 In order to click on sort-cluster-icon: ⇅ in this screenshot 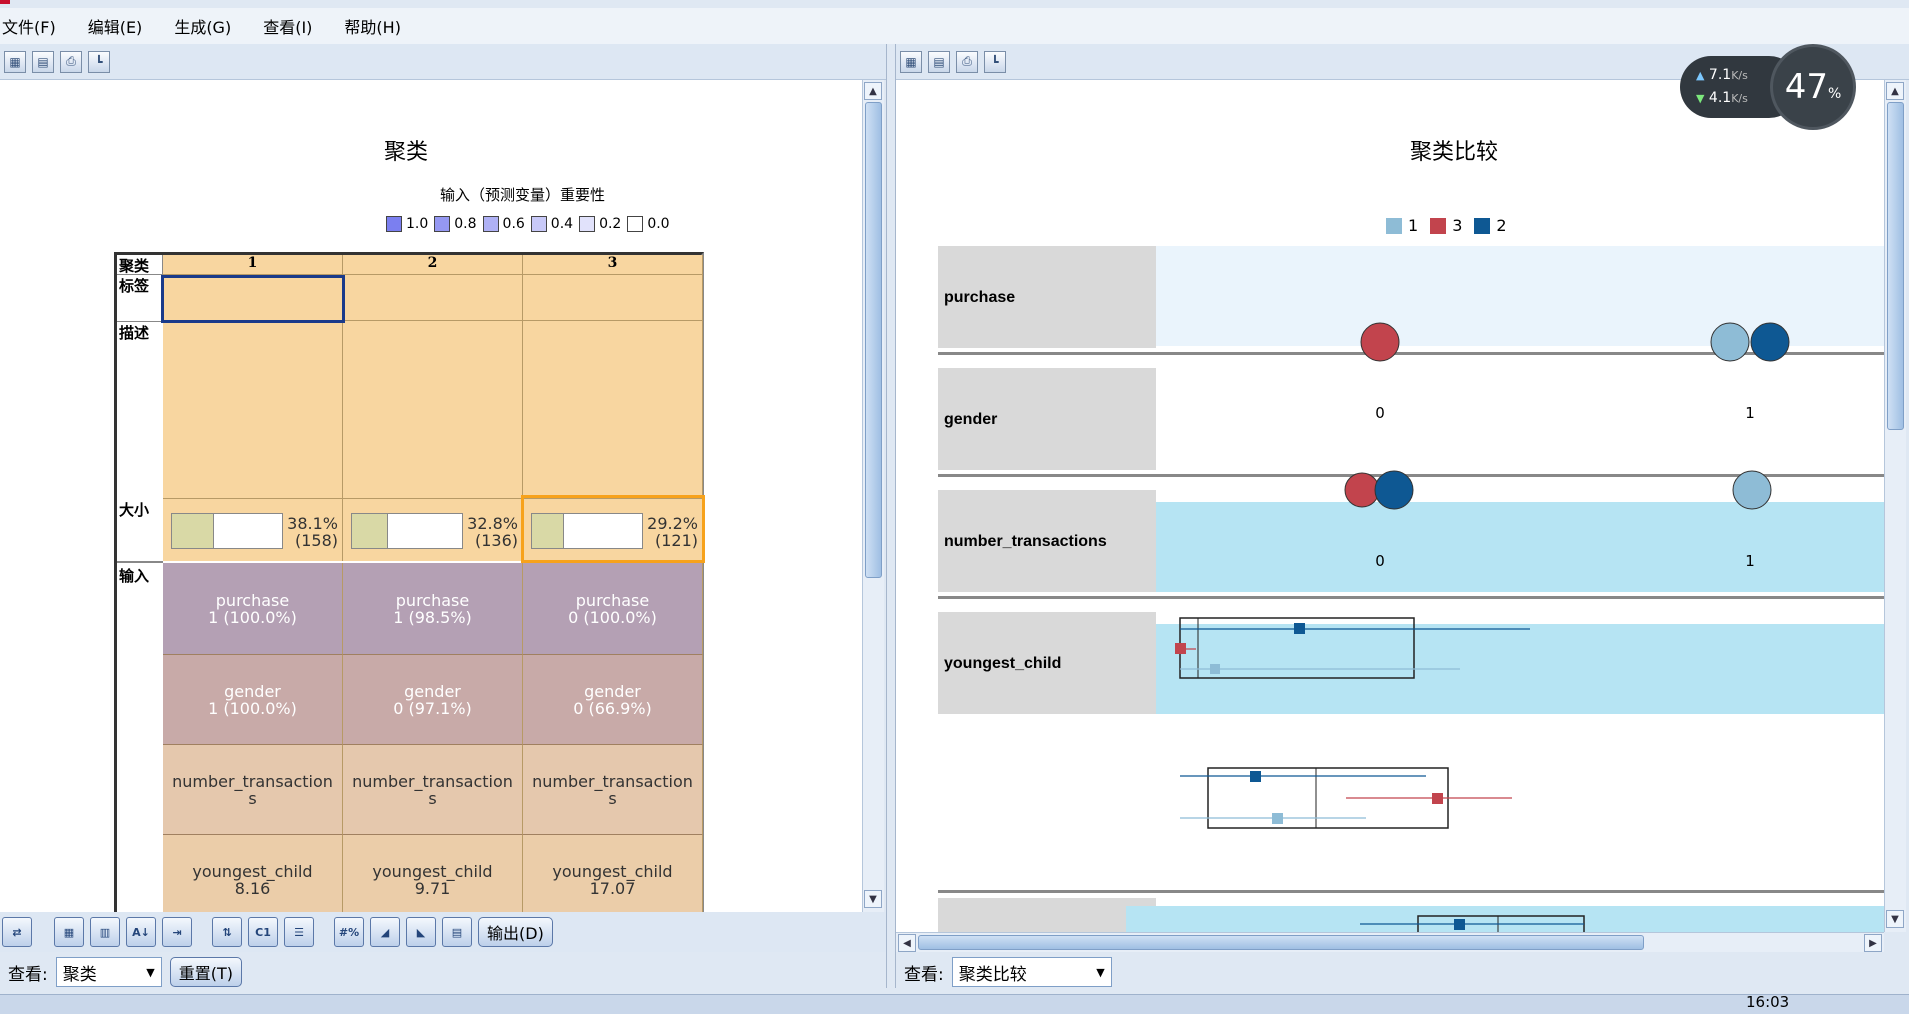, I will do `click(227, 932)`.